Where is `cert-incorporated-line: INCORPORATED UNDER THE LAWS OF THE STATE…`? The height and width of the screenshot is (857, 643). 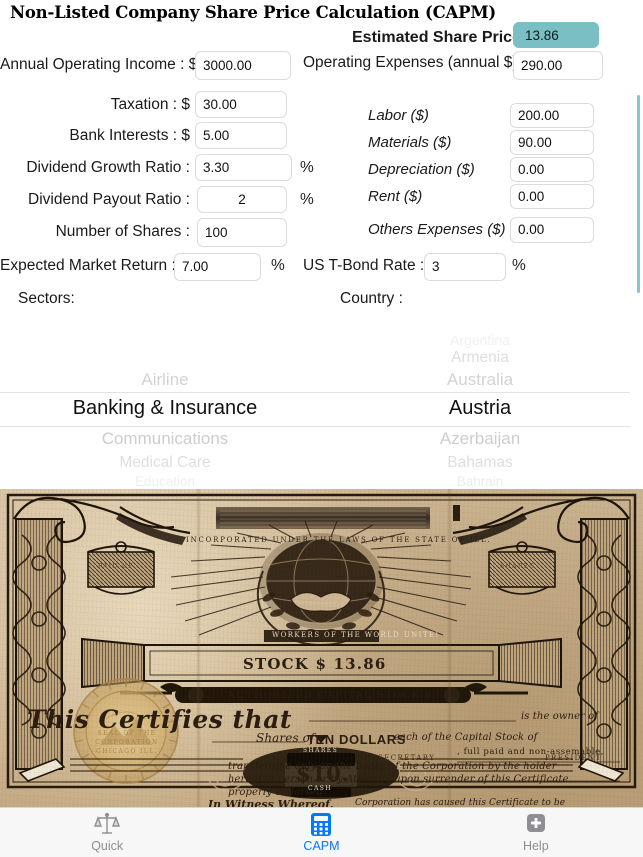 cert-incorporated-line: INCORPORATED UNDER THE LAWS OF THE STATE… is located at coordinates (339, 540).